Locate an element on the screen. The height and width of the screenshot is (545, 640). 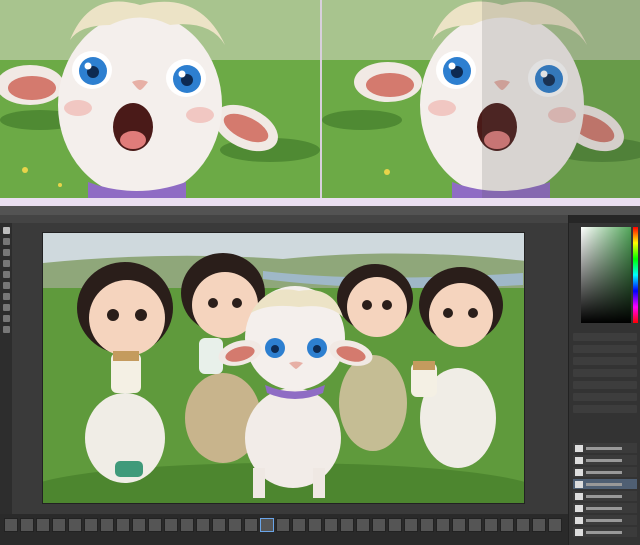
relighting-shade is located at coordinates (561, 99).